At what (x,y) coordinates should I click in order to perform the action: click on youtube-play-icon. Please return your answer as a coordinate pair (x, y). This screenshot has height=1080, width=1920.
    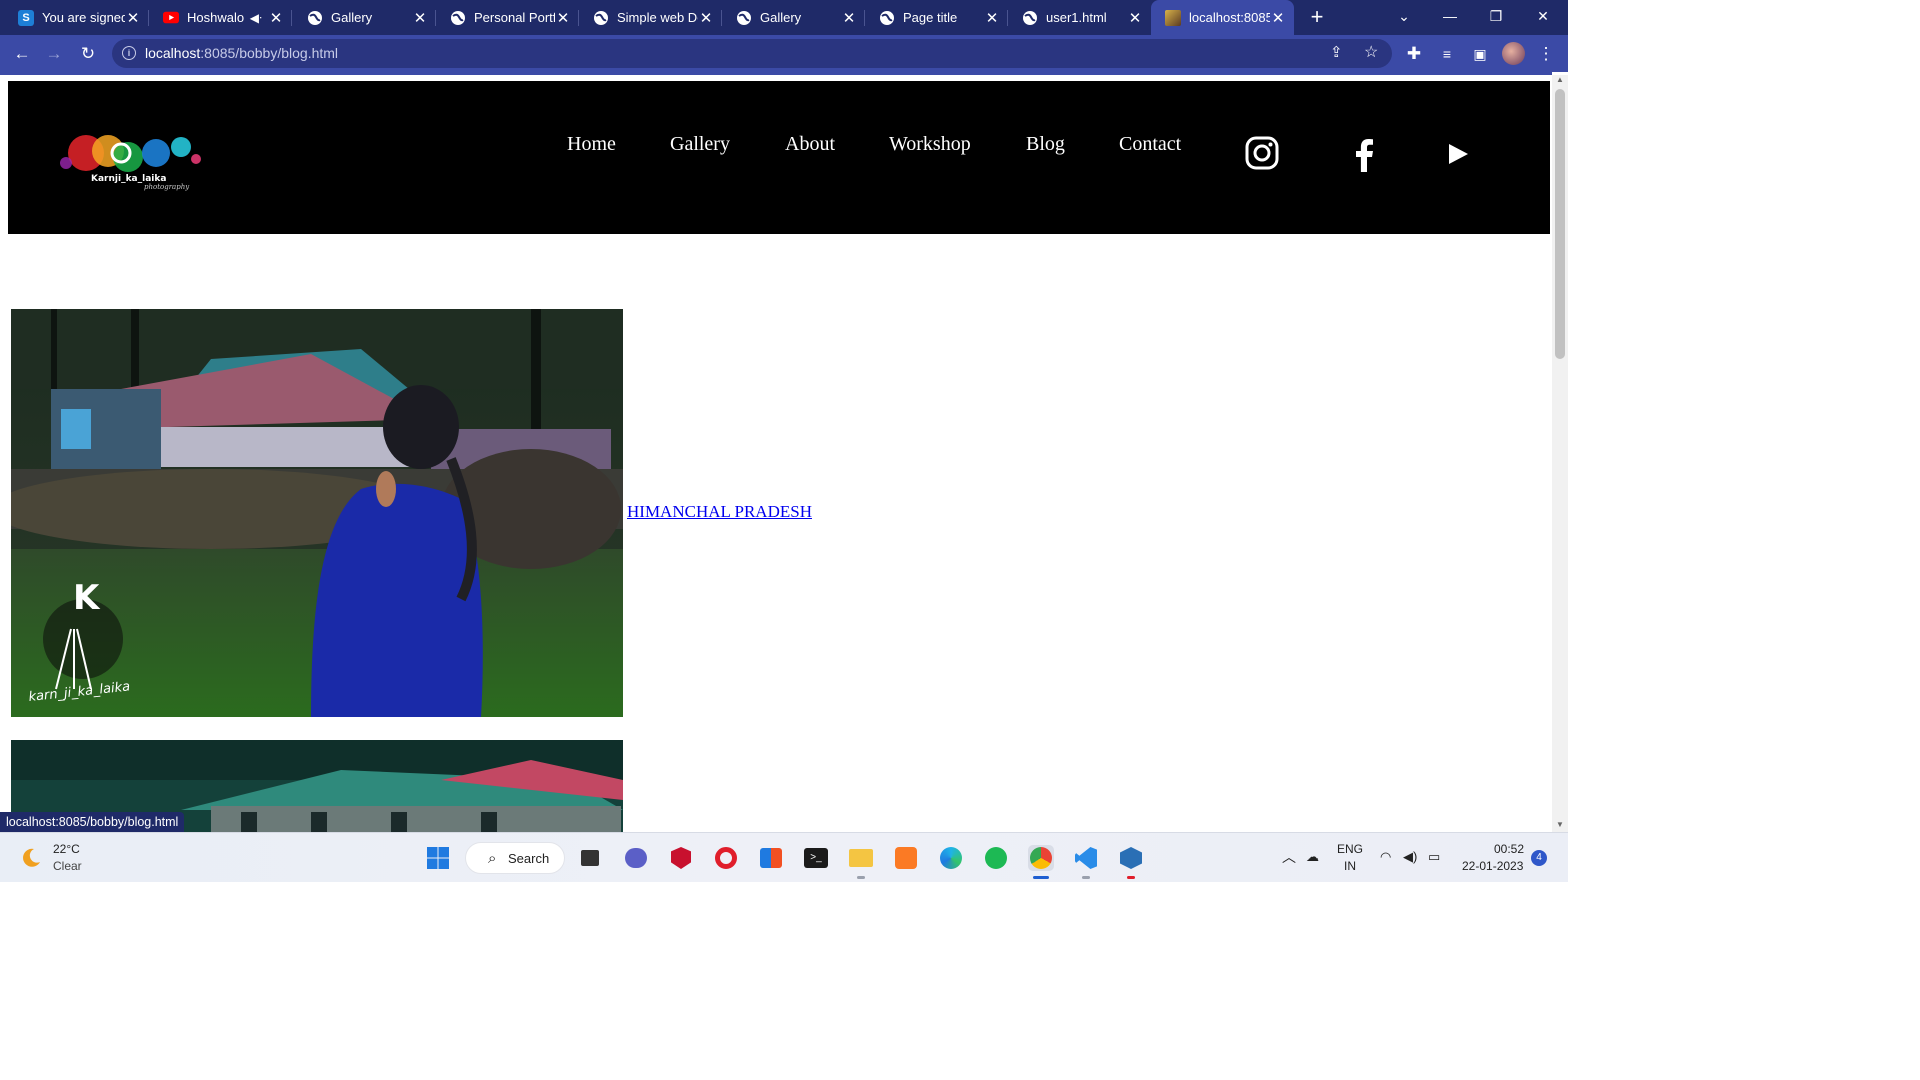
    Looking at the image, I should click on (1458, 154).